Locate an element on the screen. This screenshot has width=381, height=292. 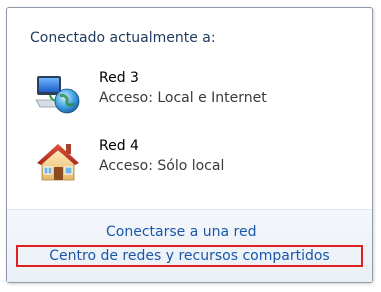
connect-to-network-link: Conectarse a una red is located at coordinates (181, 232).